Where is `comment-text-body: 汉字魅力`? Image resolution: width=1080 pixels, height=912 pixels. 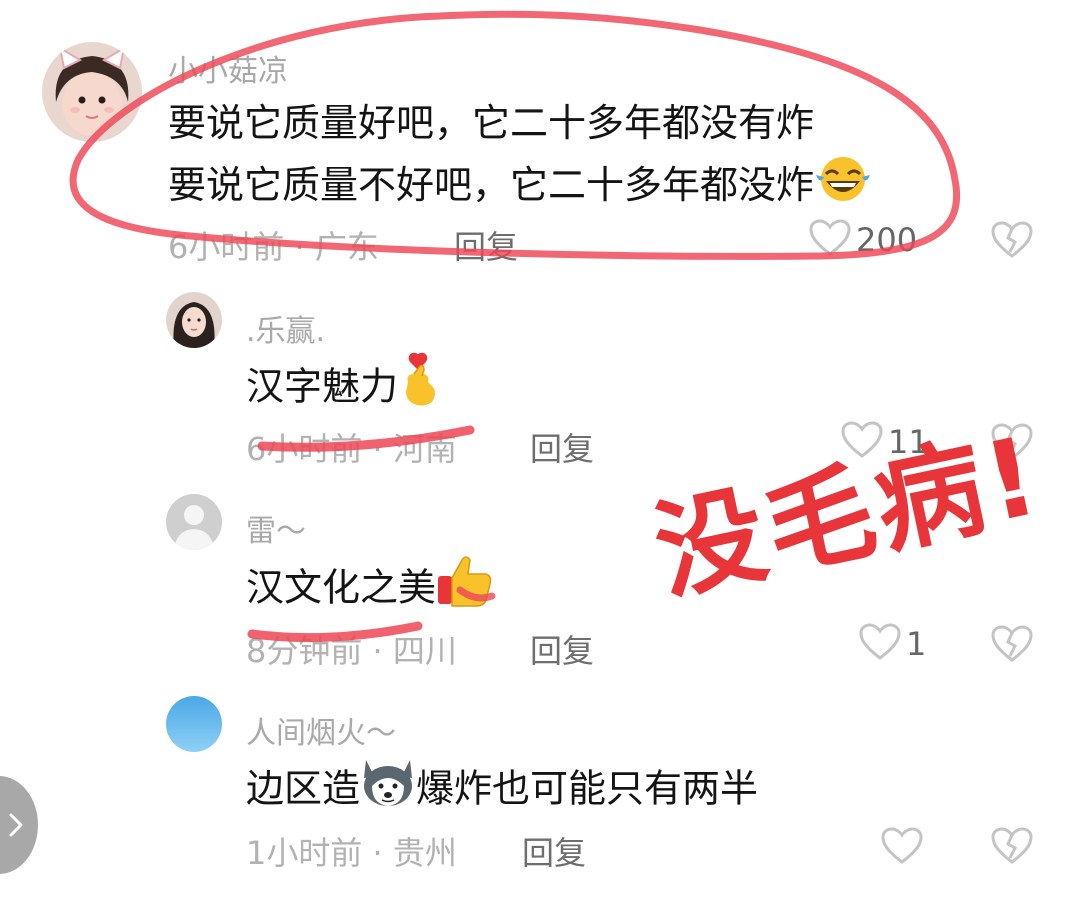
comment-text-body: 汉字魅力 is located at coordinates (322, 386).